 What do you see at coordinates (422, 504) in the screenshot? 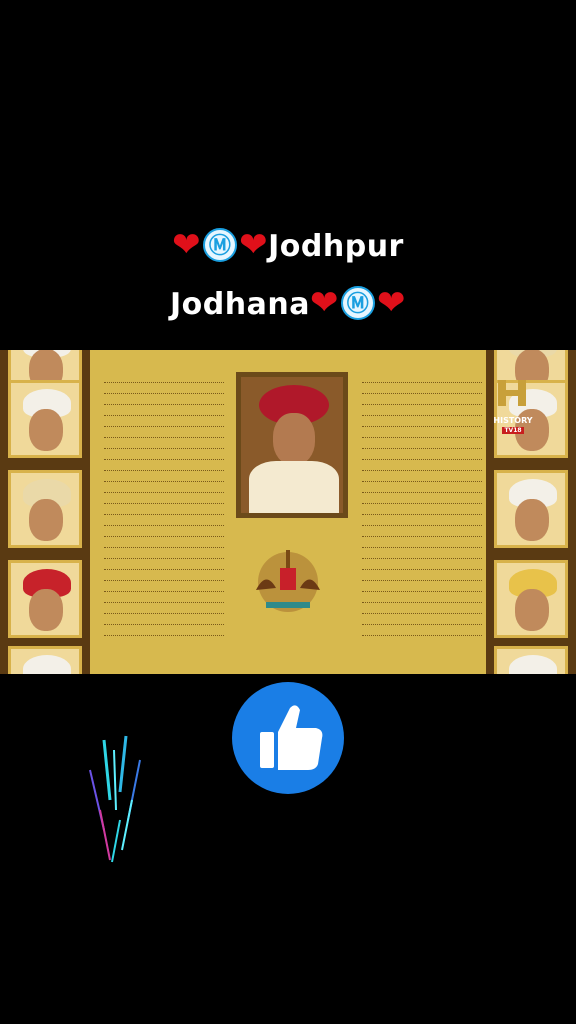
I see `rulers-list-right` at bounding box center [422, 504].